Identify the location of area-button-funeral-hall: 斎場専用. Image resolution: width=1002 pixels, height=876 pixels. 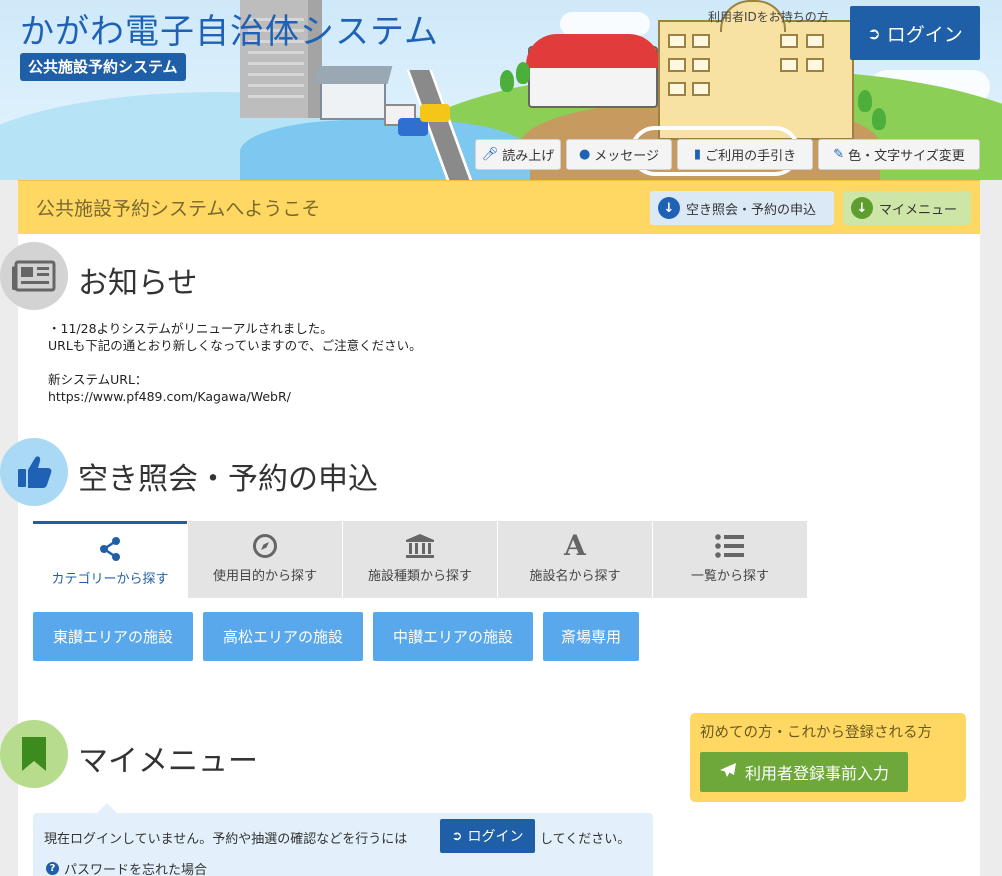
(591, 636).